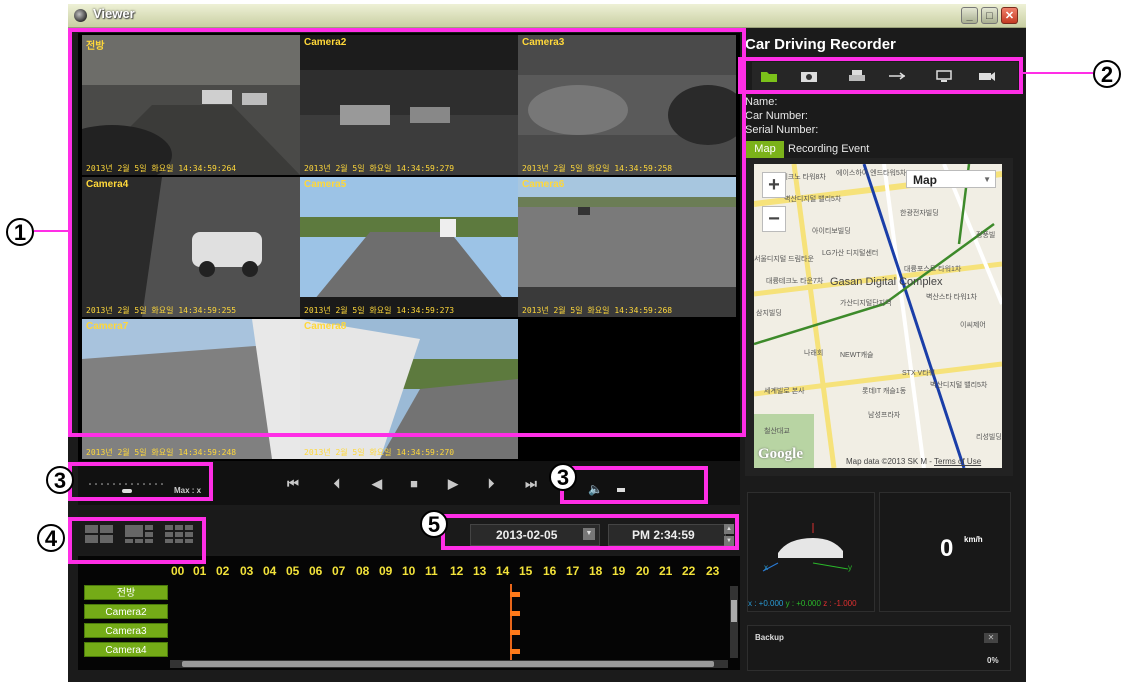  I want to click on annotation-box-3b, so click(634, 485).